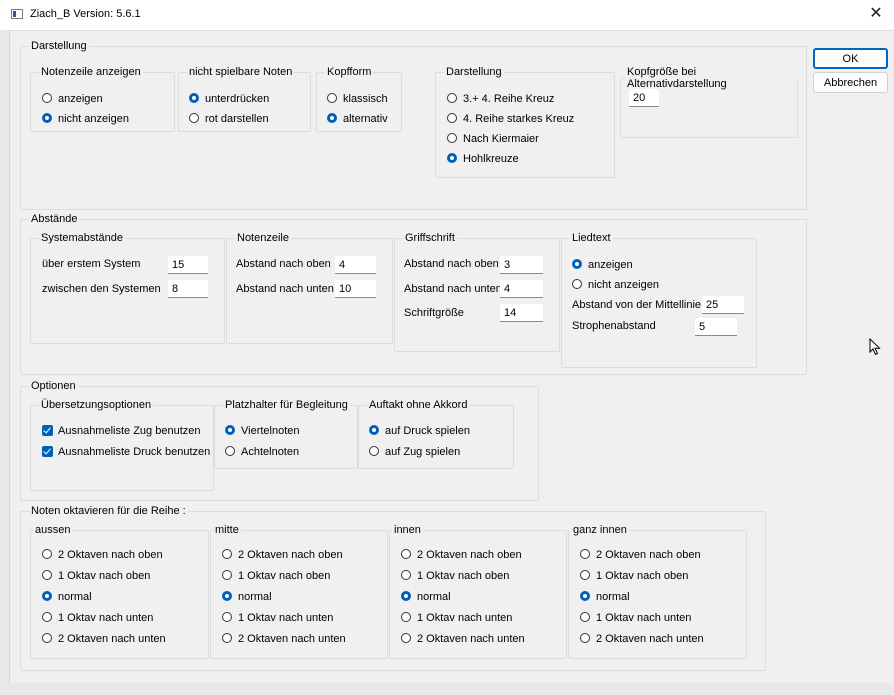 The height and width of the screenshot is (695, 894). What do you see at coordinates (447, 15) in the screenshot?
I see `title-bar: Ziach_B Version: 5.6.1 ✕` at bounding box center [447, 15].